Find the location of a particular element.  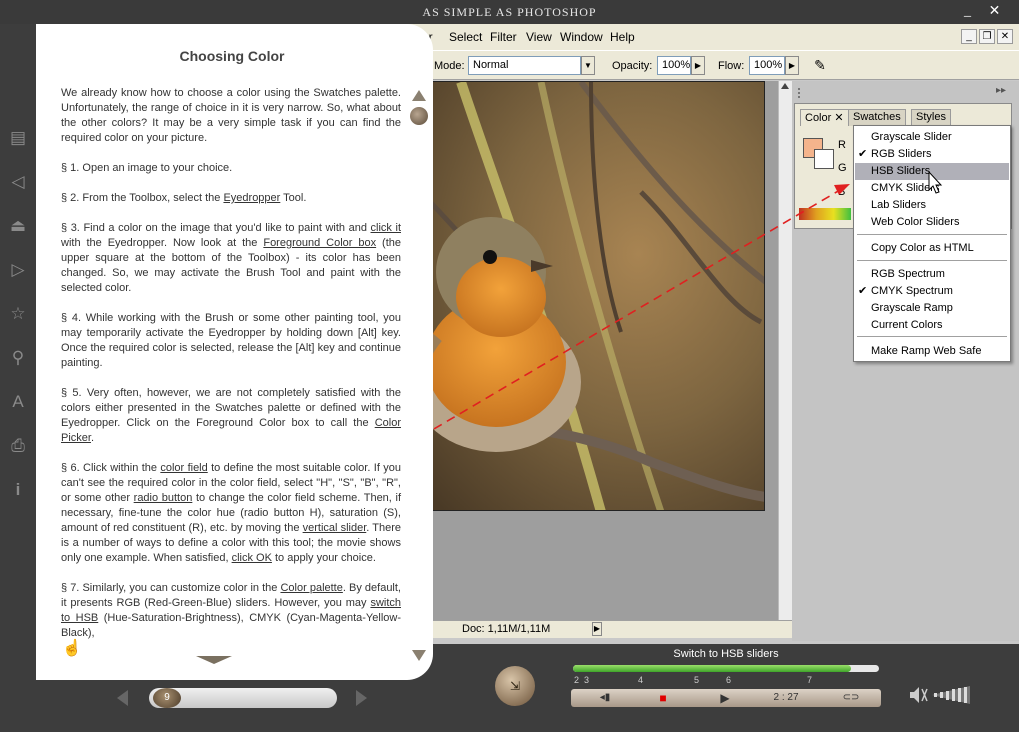

tick-3: 3 is located at coordinates (586, 680).